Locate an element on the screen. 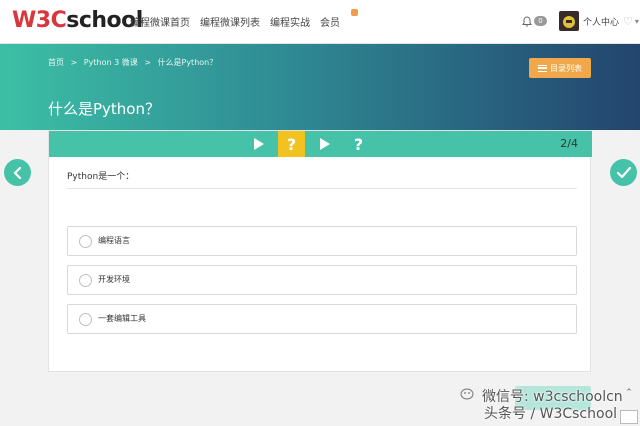  step-progress-bar: ? ? 2/4 is located at coordinates (320, 144).